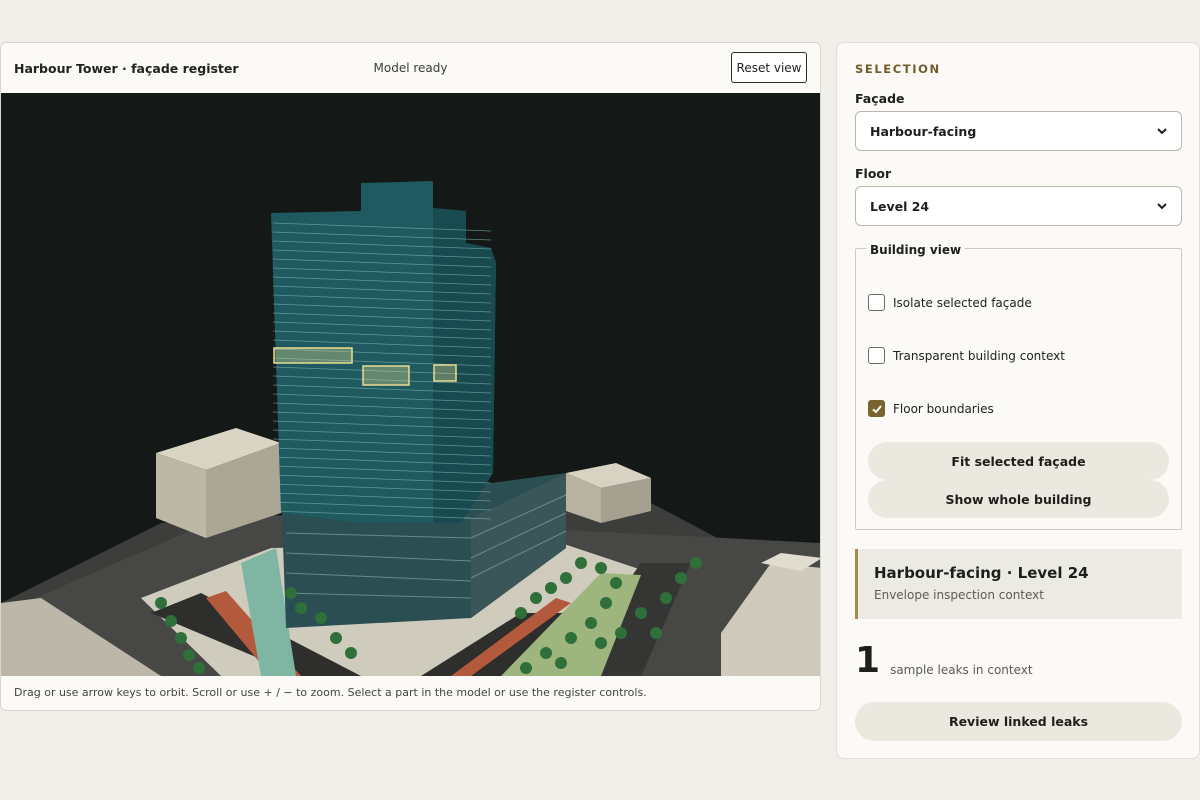 Image resolution: width=1200 pixels, height=800 pixels. Describe the element at coordinates (916, 250) in the screenshot. I see `building-view-legend: Building view` at that location.